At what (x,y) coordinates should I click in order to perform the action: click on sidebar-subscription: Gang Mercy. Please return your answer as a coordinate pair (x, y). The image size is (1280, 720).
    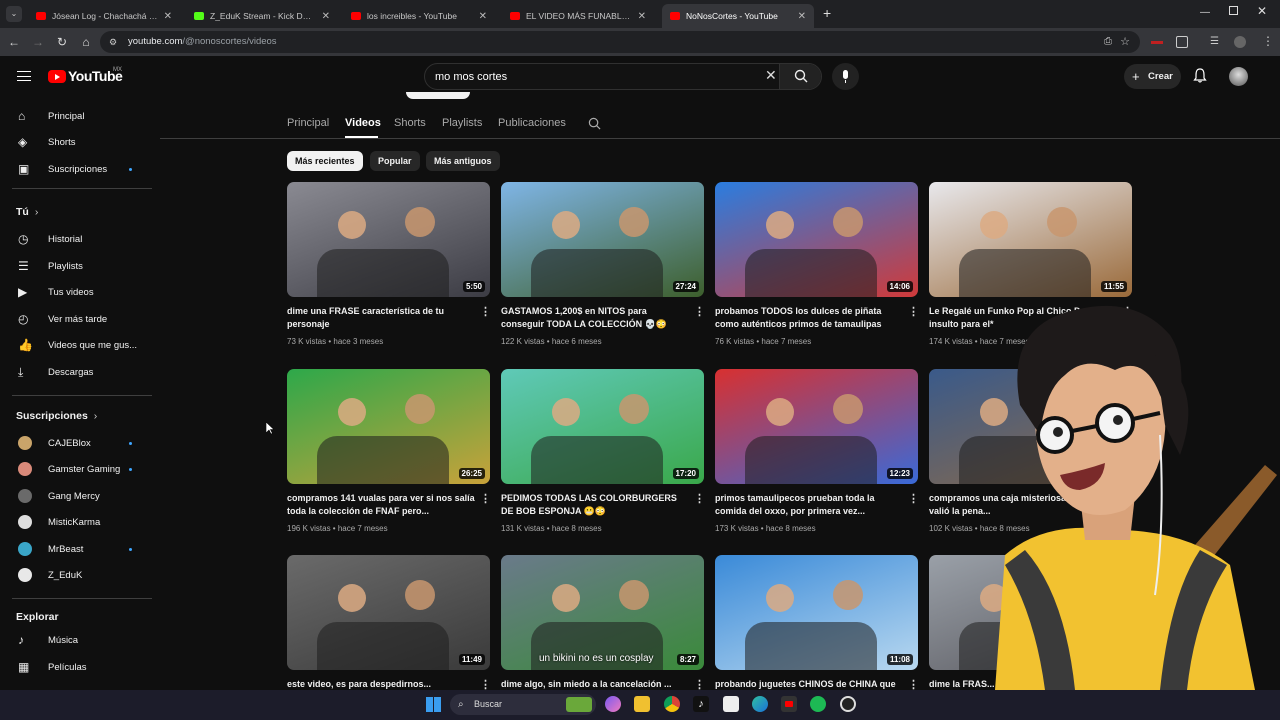
    Looking at the image, I should click on (76, 496).